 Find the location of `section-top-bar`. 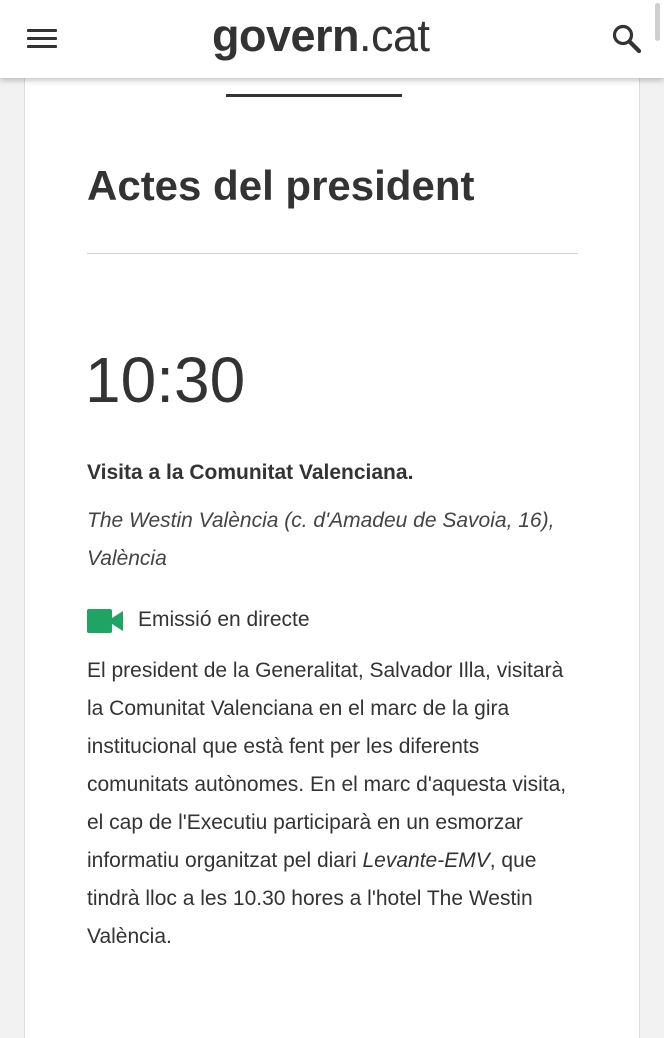

section-top-bar is located at coordinates (314, 95).